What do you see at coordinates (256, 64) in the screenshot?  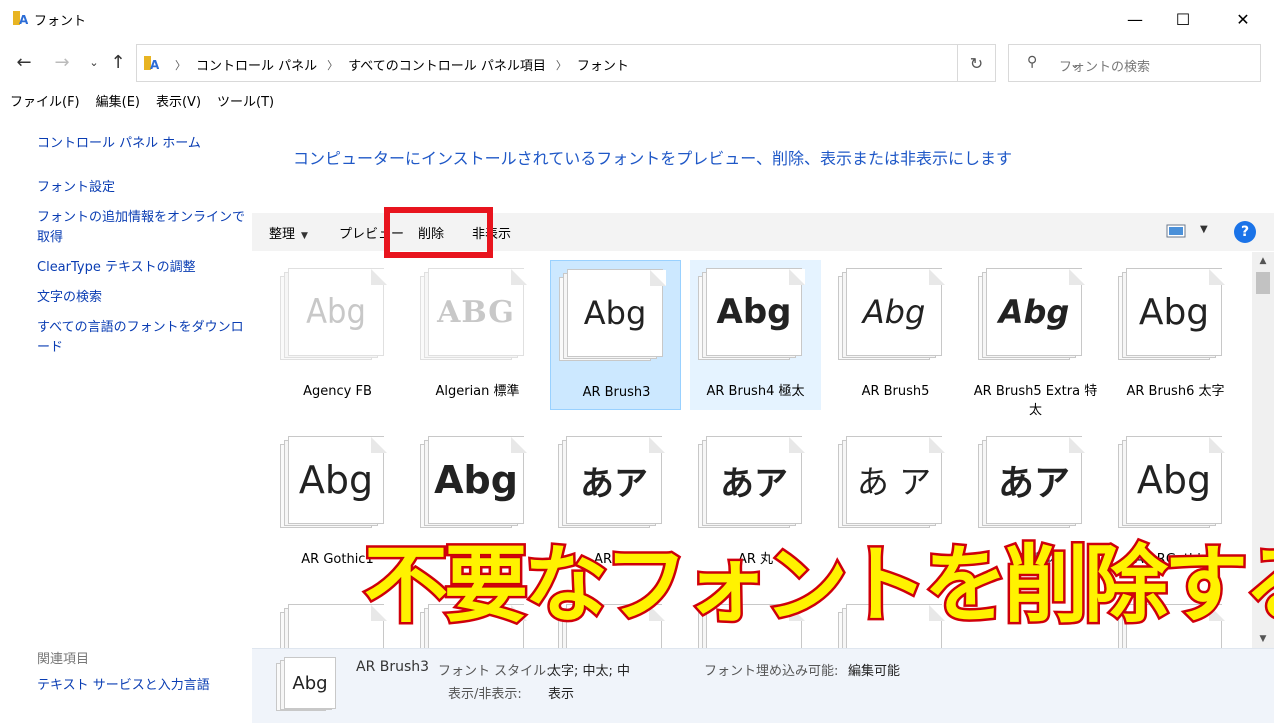 I see `breadcrumb-control-panel: コントロール パネル` at bounding box center [256, 64].